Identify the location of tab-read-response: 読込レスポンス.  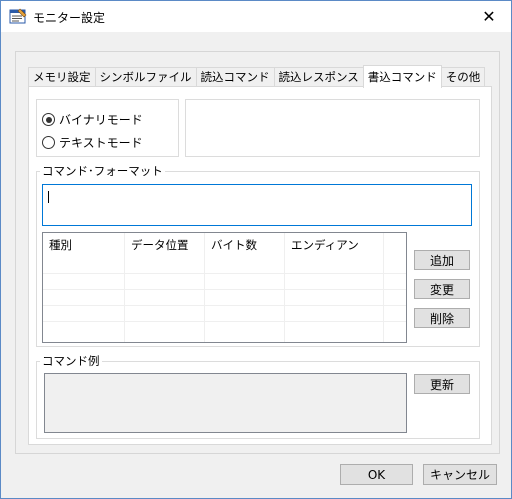
(318, 77).